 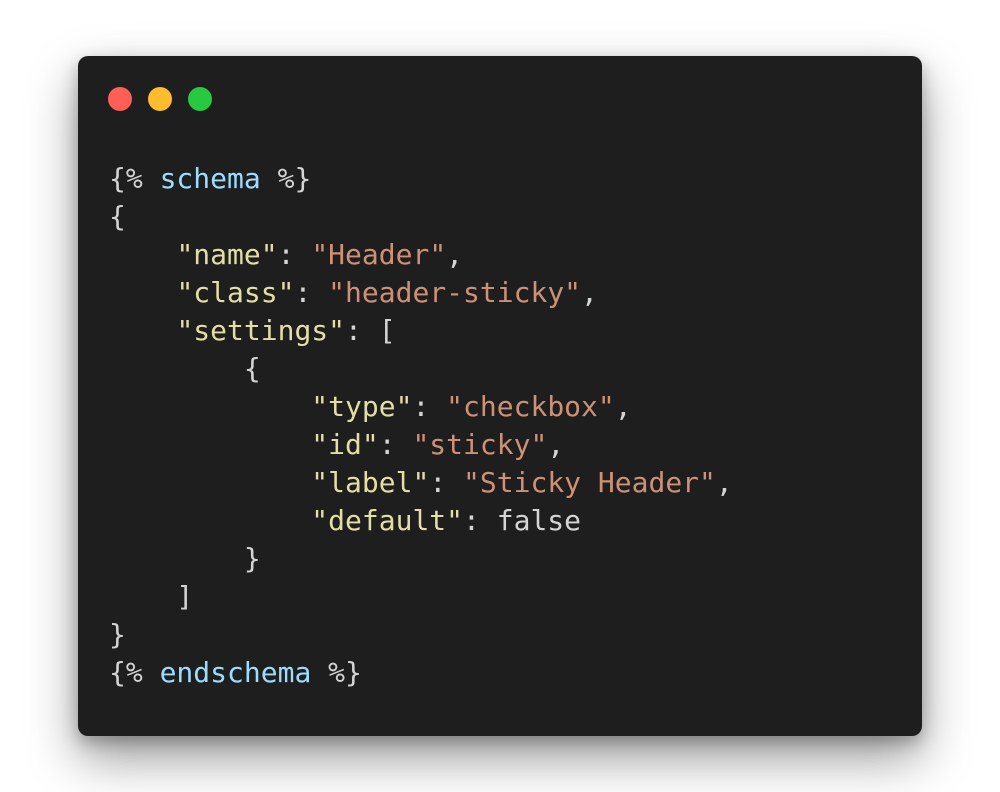 What do you see at coordinates (387, 520) in the screenshot?
I see `token-key: "default"` at bounding box center [387, 520].